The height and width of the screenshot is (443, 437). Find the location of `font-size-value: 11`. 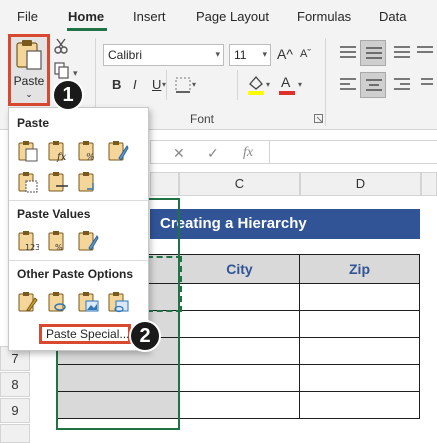

font-size-value: 11 is located at coordinates (240, 55).